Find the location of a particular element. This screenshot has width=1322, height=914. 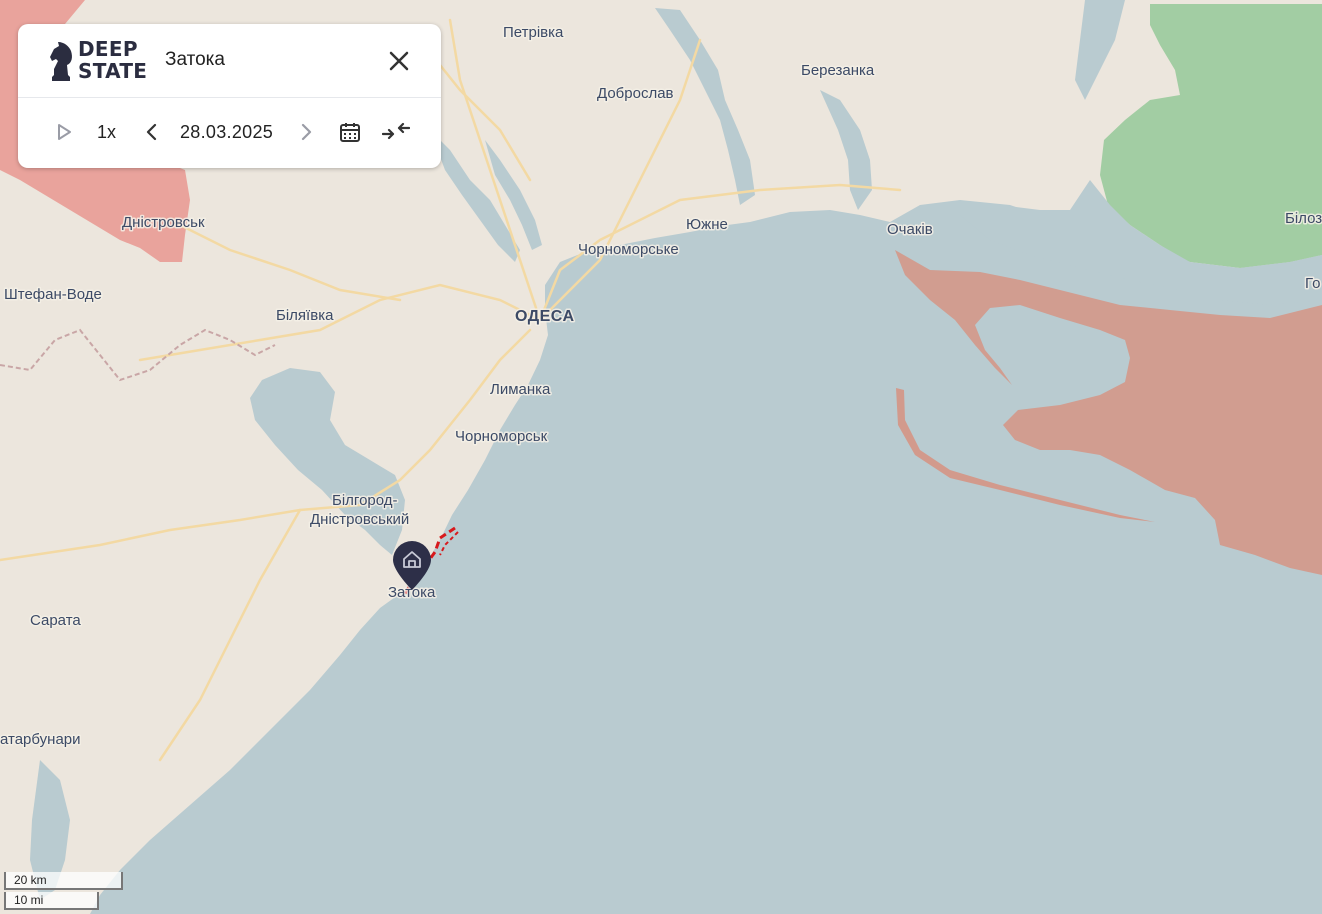

date-display: 28.03.2025 is located at coordinates (226, 132).